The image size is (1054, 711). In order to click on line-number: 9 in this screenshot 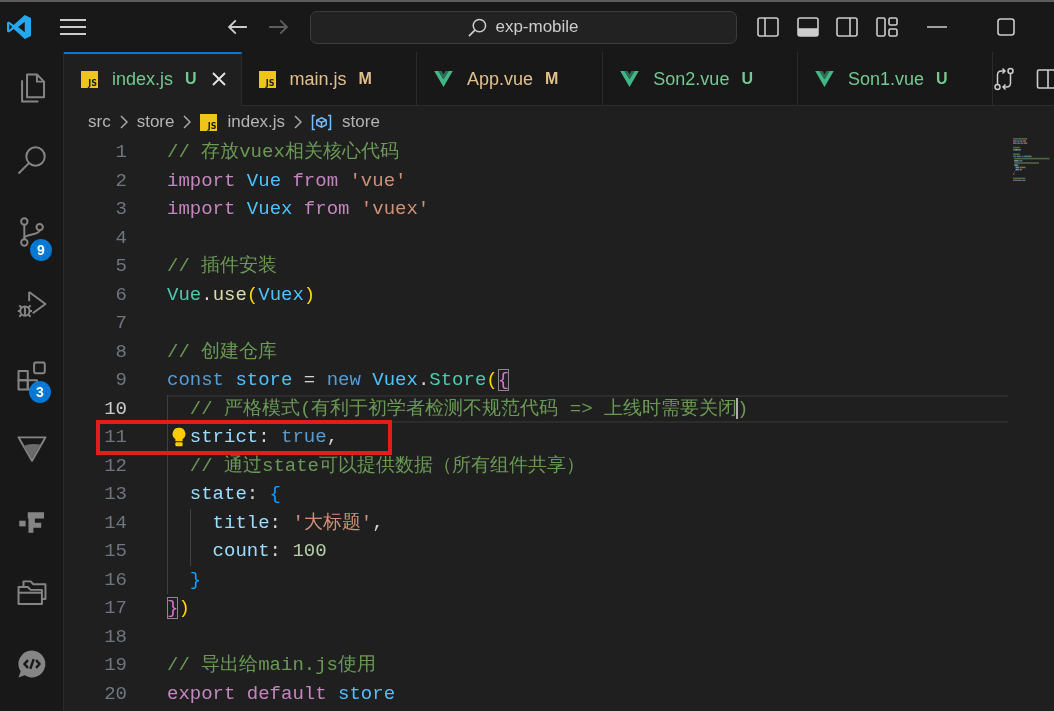, I will do `click(120, 380)`.